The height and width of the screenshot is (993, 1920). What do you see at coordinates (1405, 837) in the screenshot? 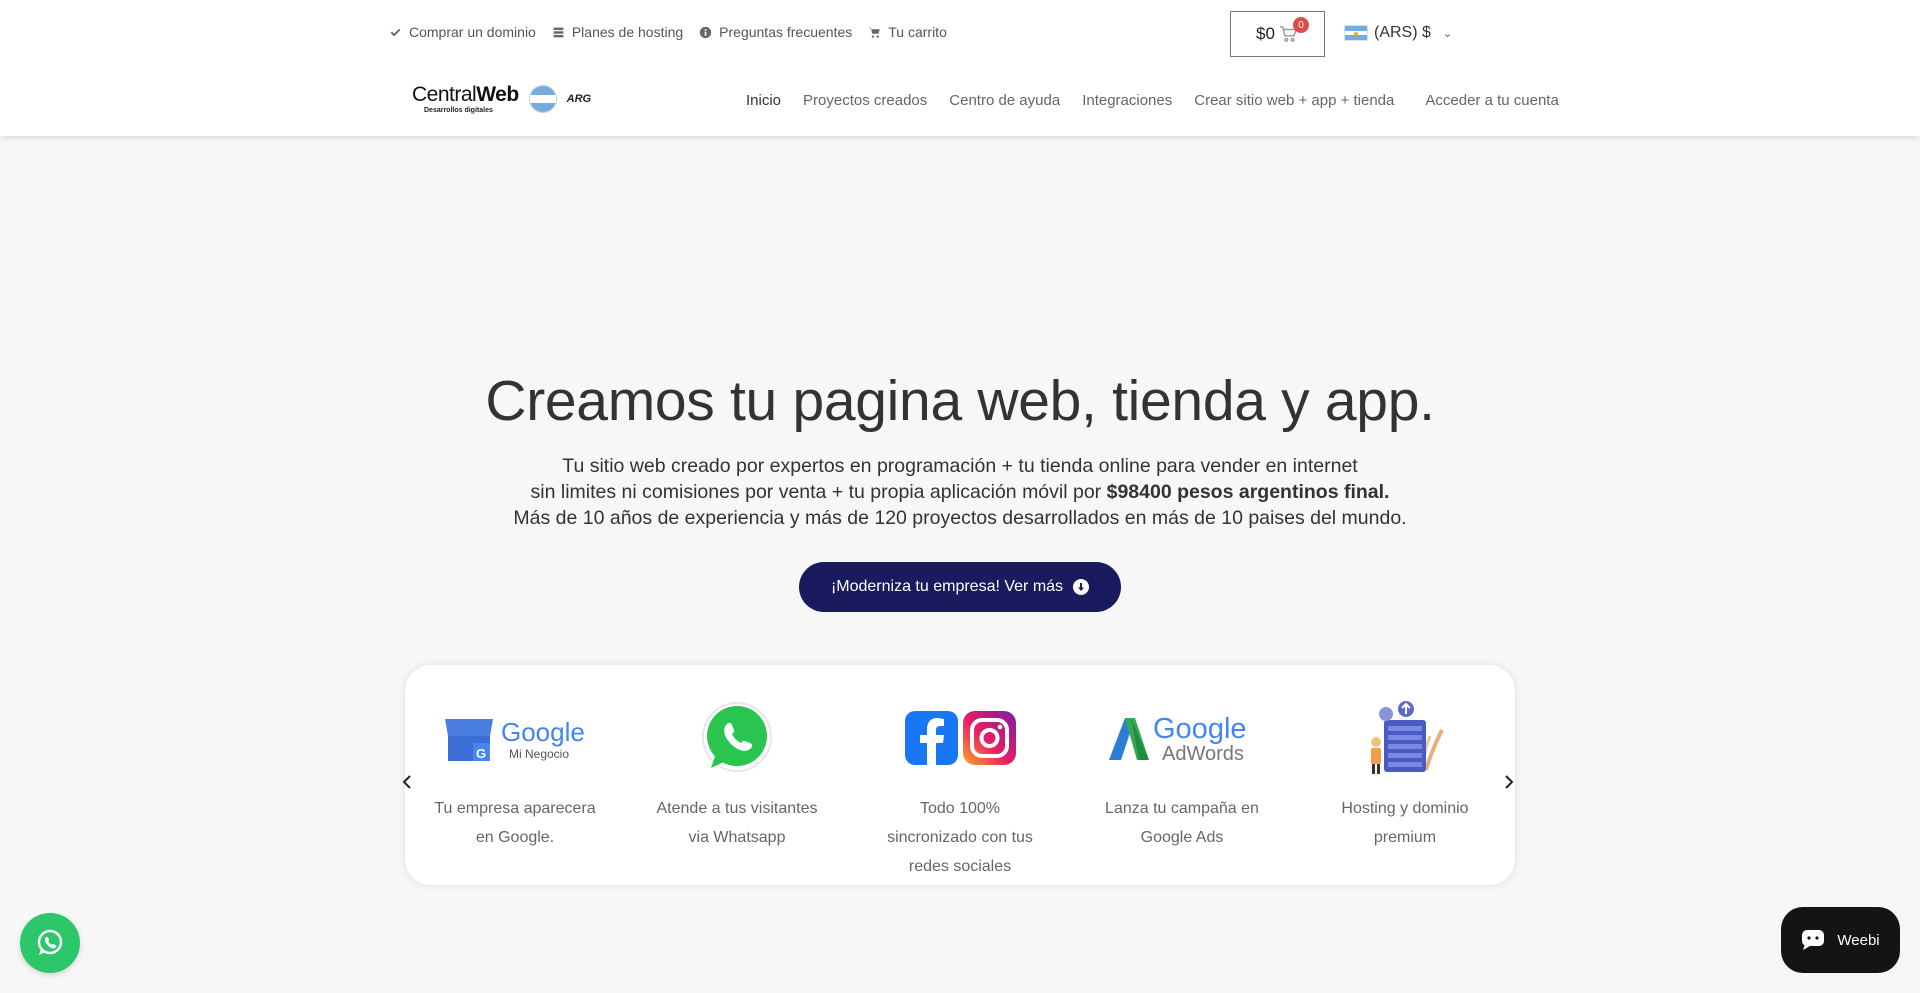
I see `feature-line: premium` at bounding box center [1405, 837].